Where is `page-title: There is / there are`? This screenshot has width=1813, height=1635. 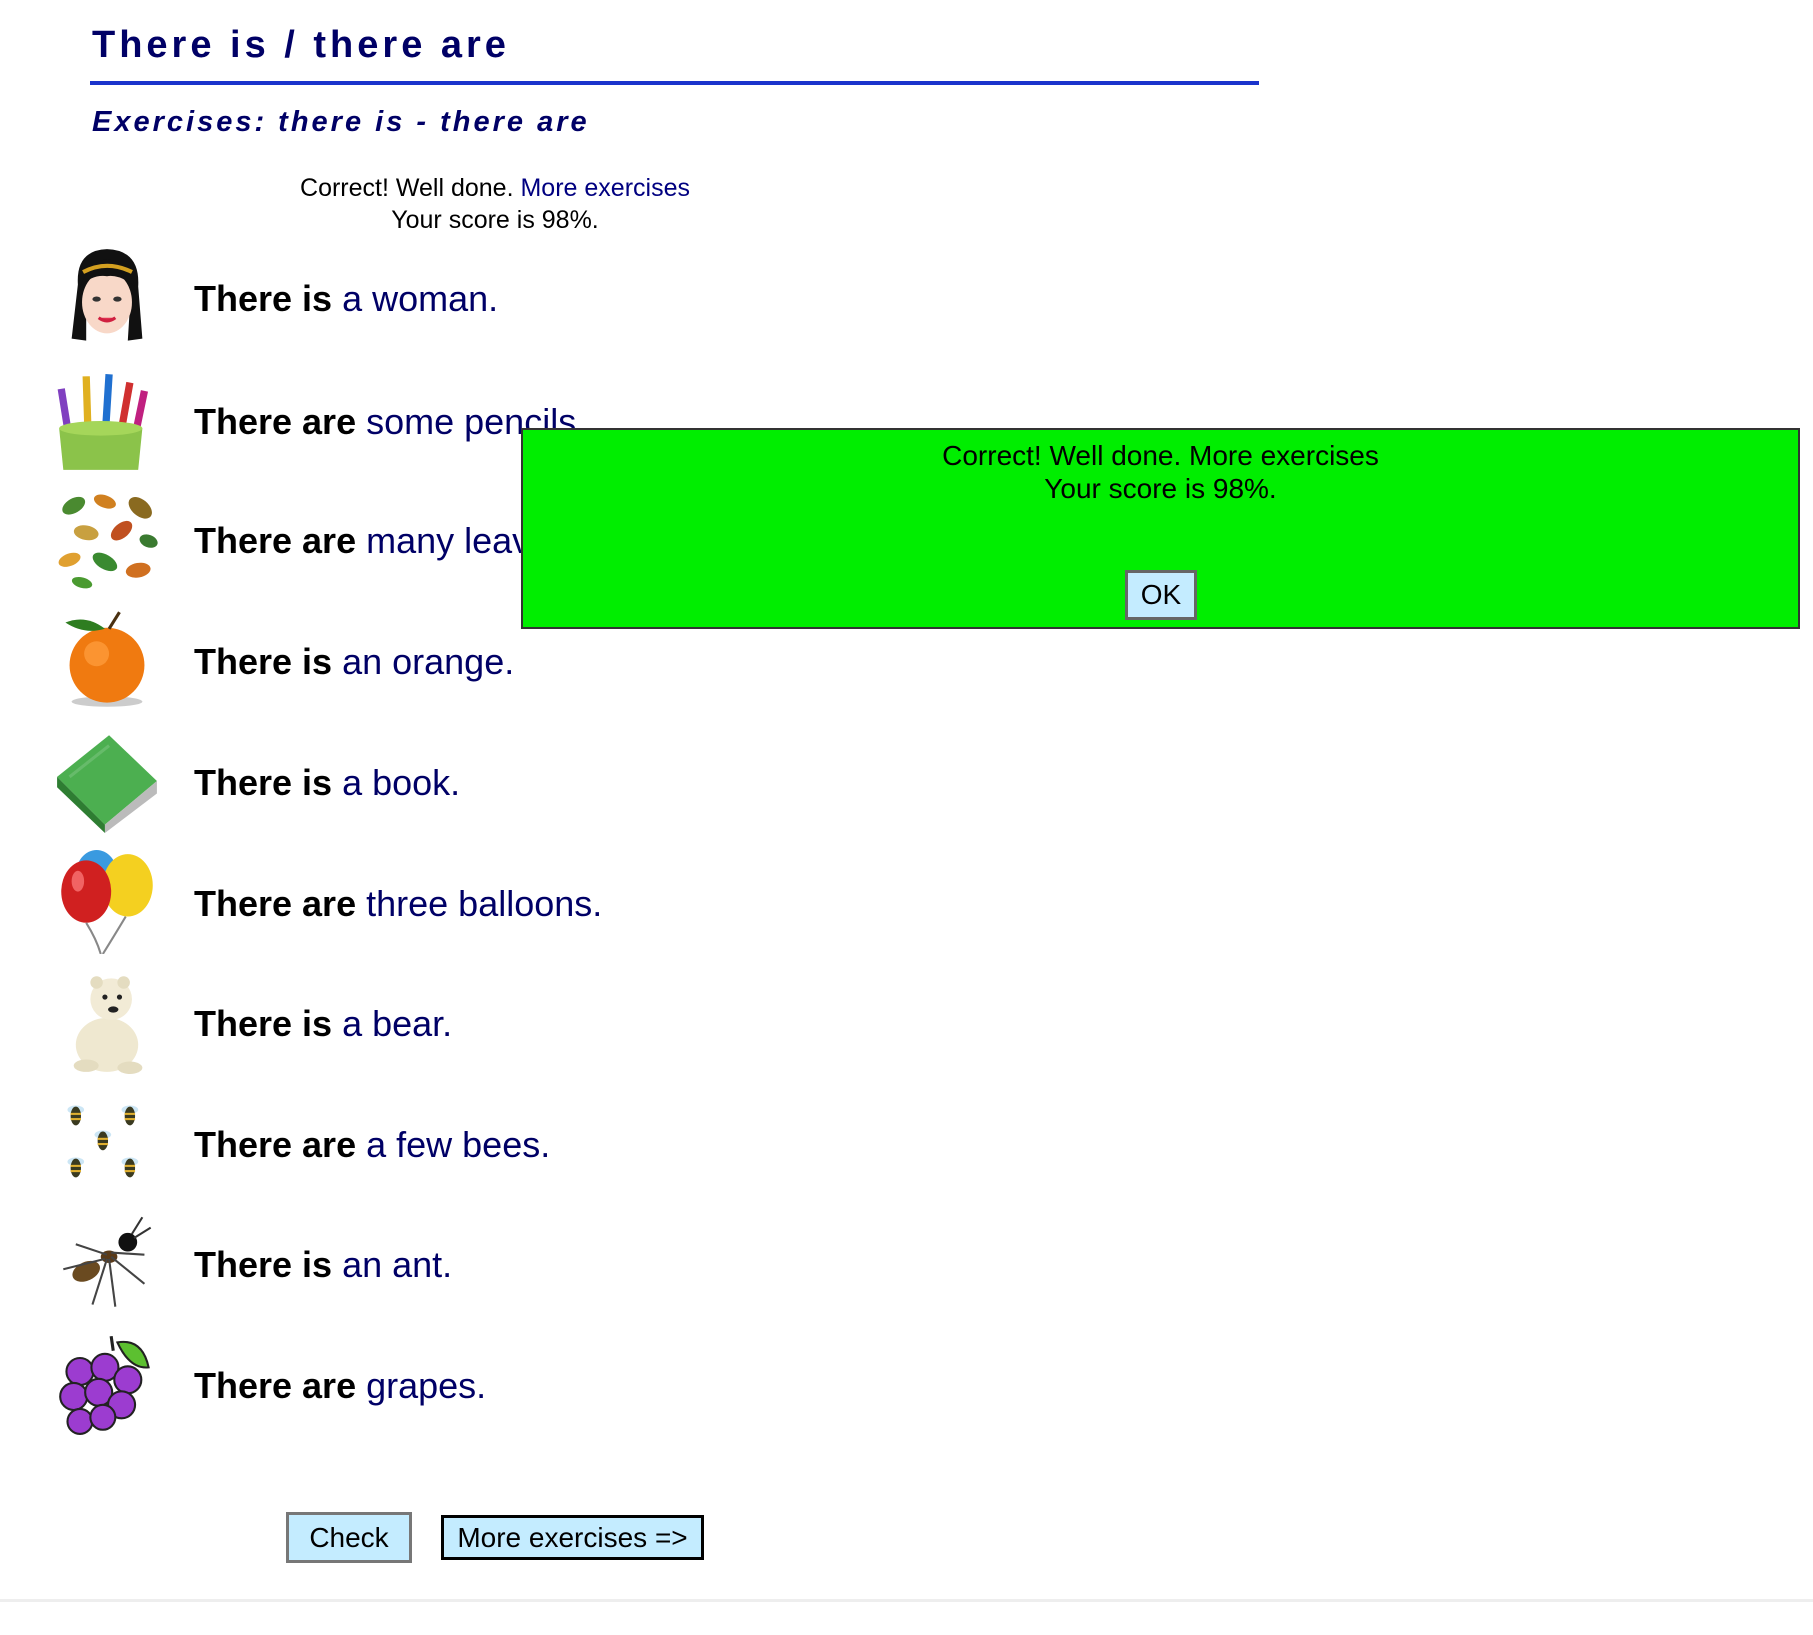 page-title: There is / there are is located at coordinates (301, 45).